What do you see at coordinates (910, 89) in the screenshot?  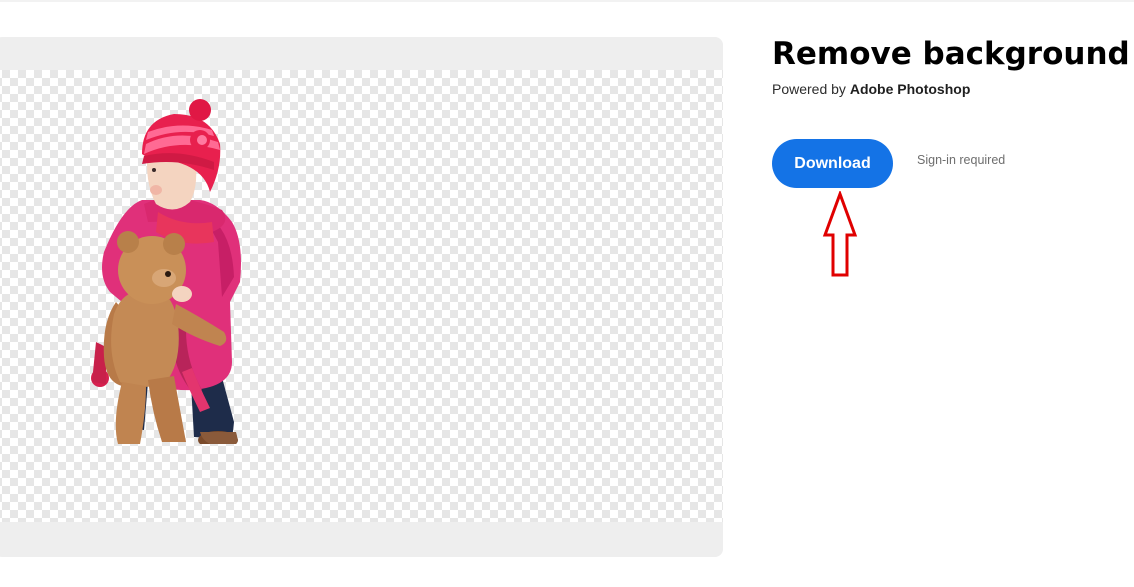 I see `powered-by-brand: Adobe Photoshop` at bounding box center [910, 89].